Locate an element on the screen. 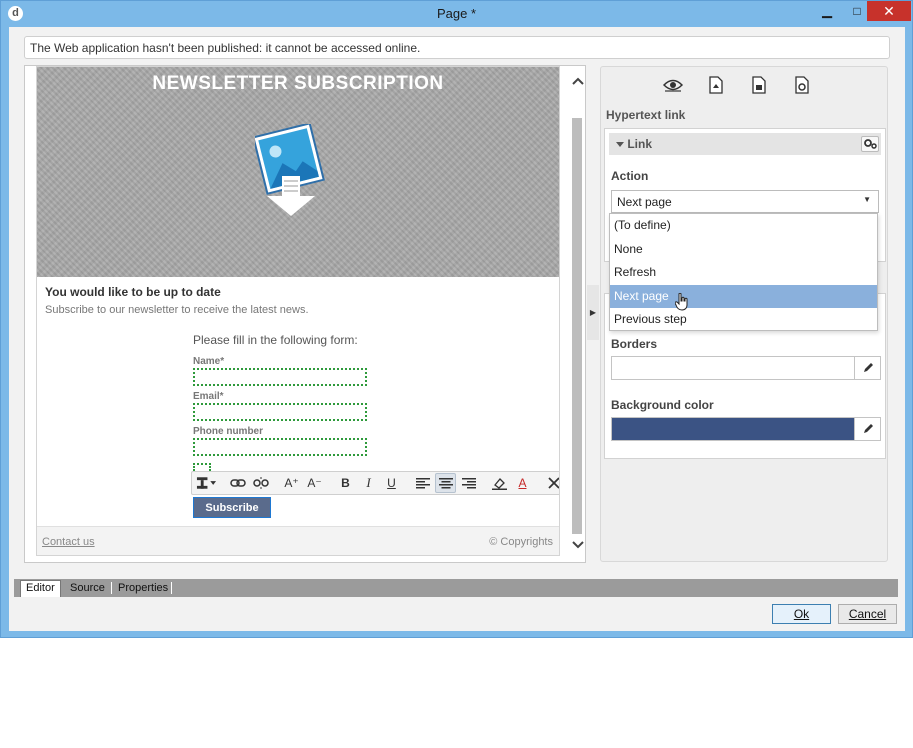 This screenshot has width=913, height=748. link-group-header: Link is located at coordinates (745, 144).